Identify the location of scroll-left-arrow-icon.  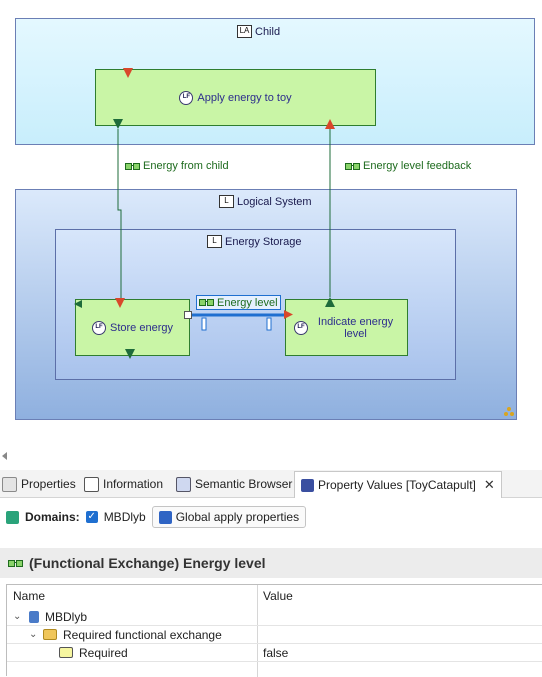
(4, 456).